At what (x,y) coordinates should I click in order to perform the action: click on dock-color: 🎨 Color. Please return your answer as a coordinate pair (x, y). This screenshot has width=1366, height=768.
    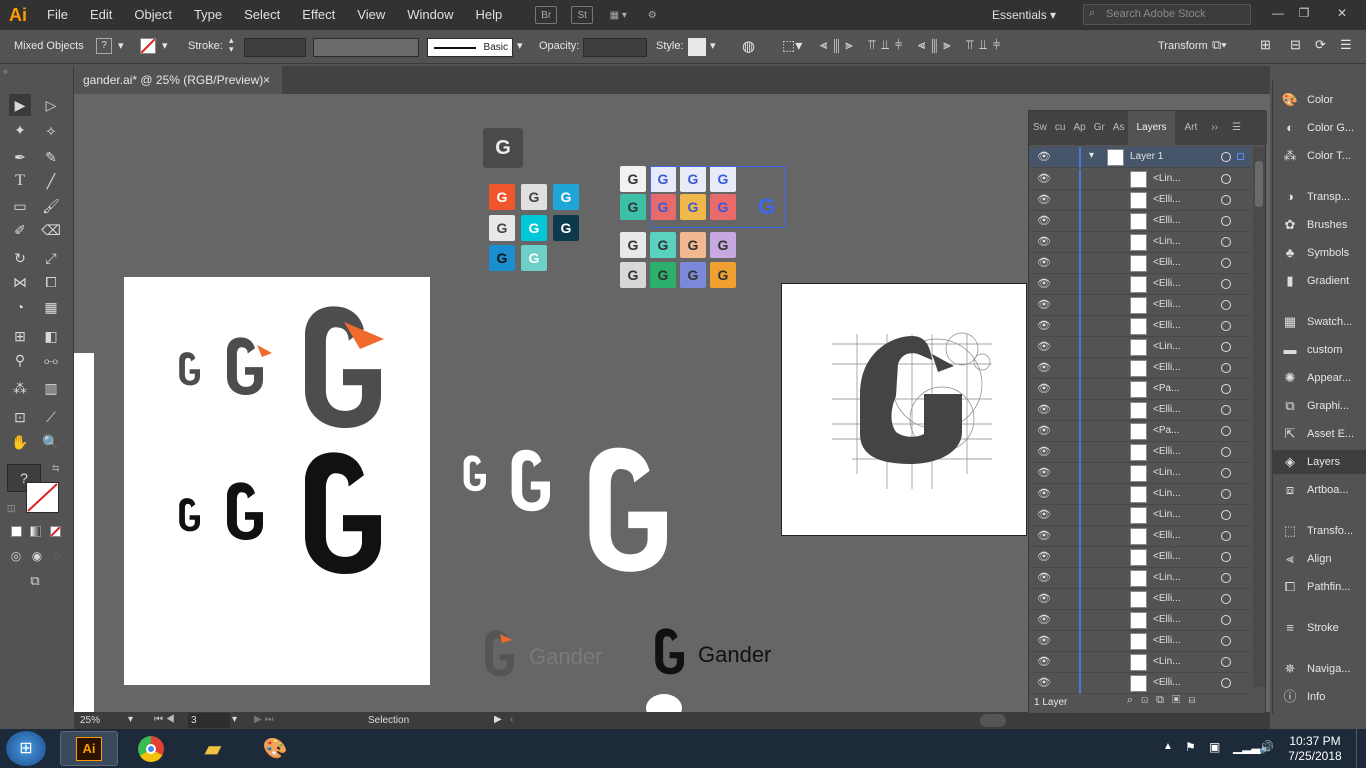
    Looking at the image, I should click on (1319, 100).